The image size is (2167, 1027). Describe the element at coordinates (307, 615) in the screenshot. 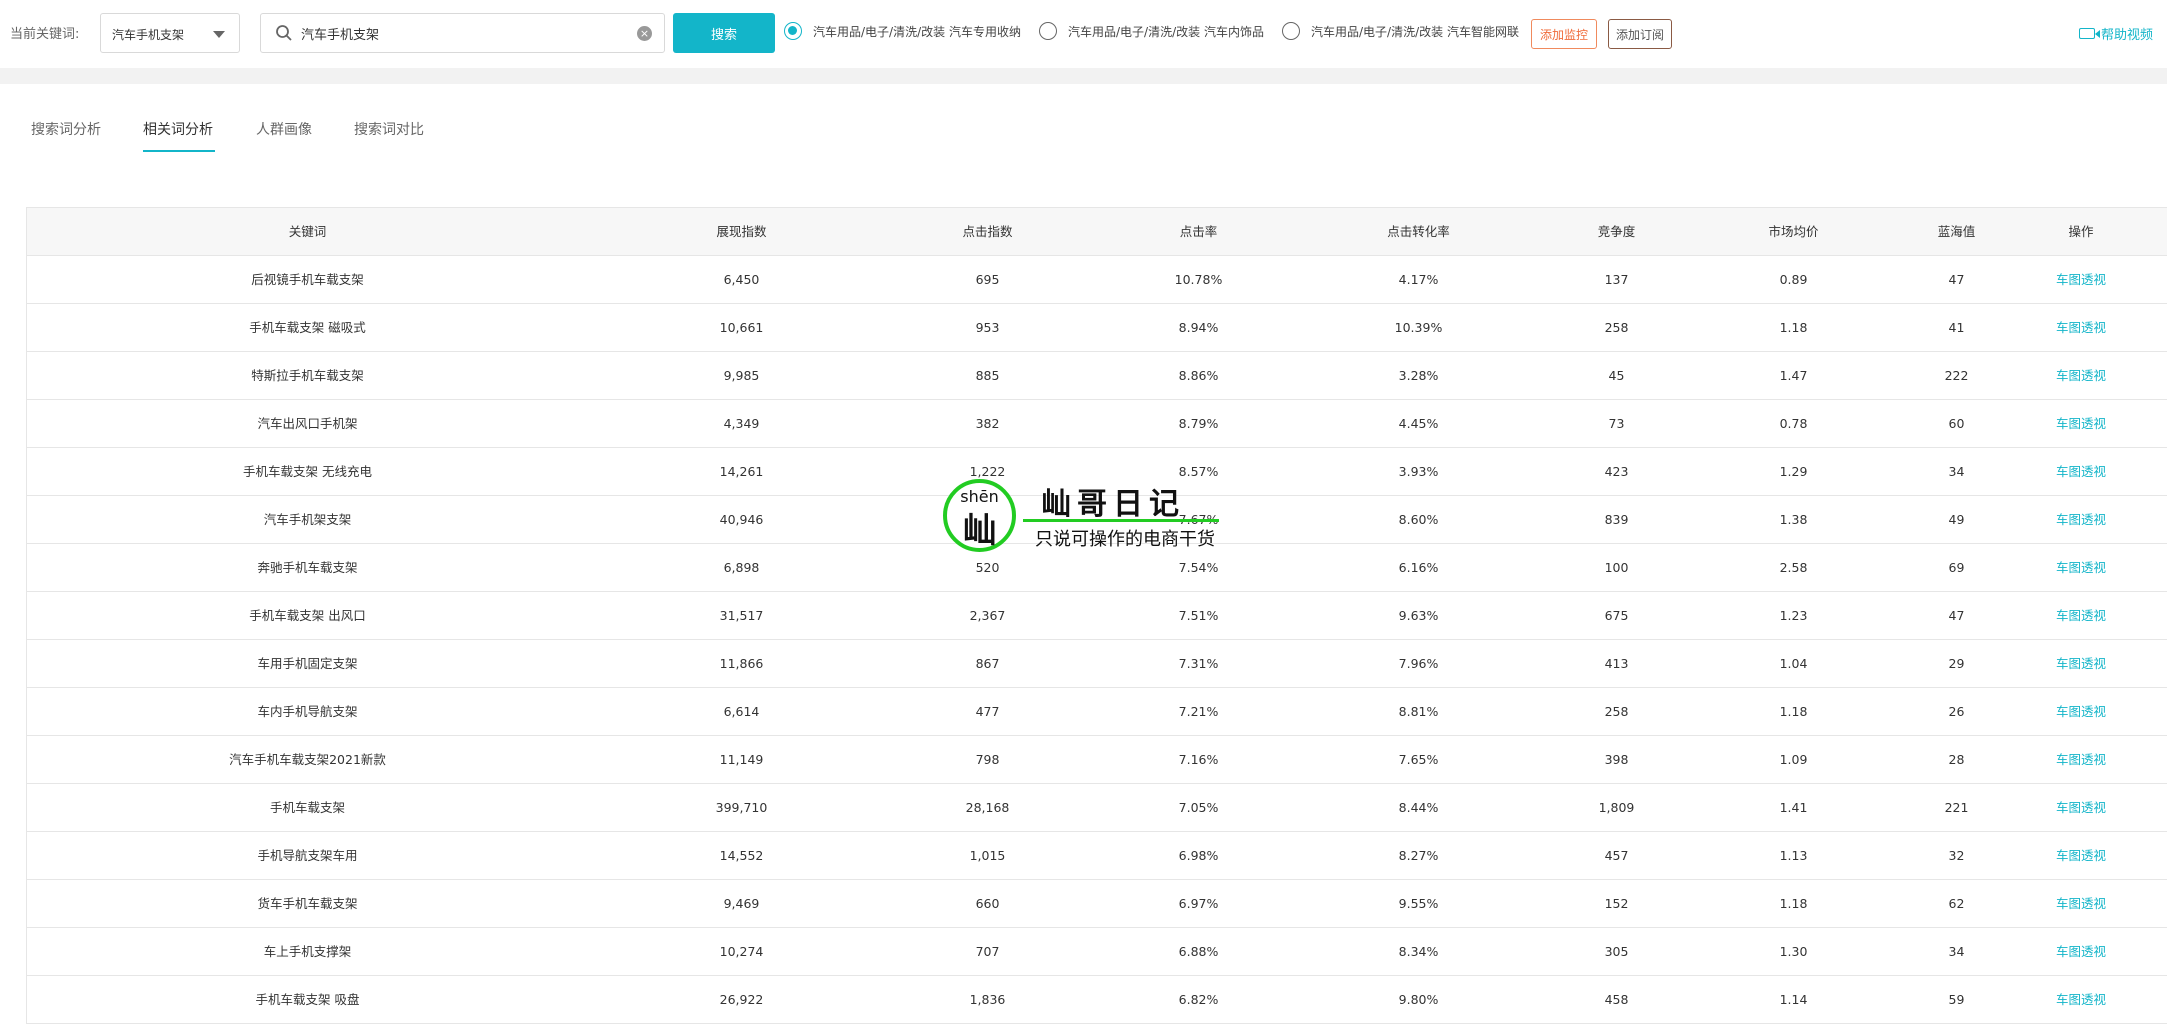

I see `cell-keyword: 手机车载支架 出风口` at that location.